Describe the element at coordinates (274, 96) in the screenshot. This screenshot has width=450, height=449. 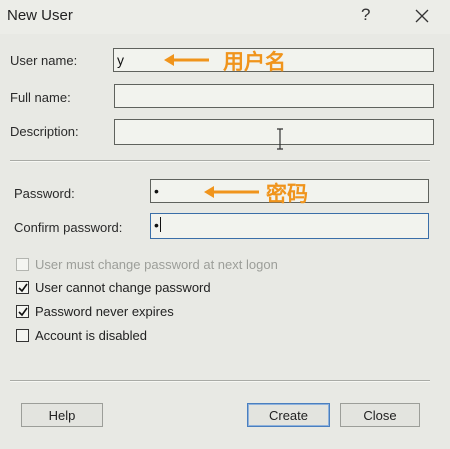
I see `full-name-field` at that location.